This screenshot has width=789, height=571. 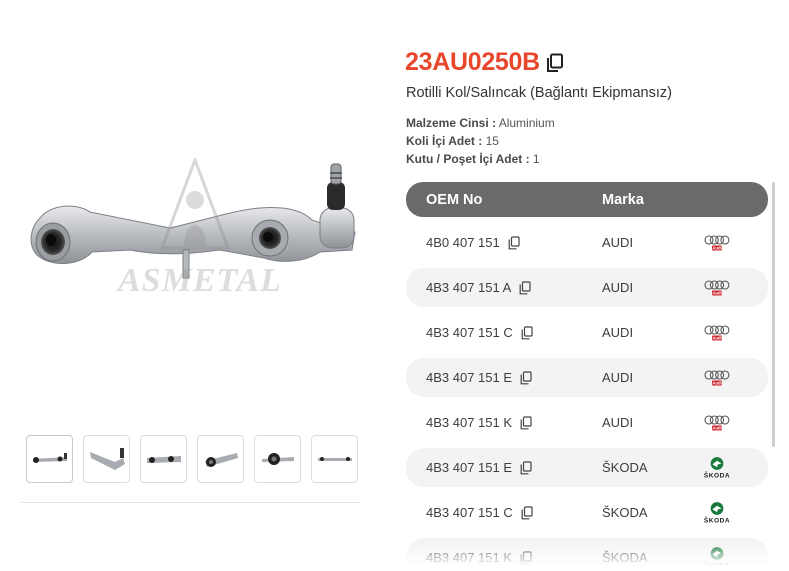 What do you see at coordinates (526, 123) in the screenshot?
I see `spec-value: Aluminium` at bounding box center [526, 123].